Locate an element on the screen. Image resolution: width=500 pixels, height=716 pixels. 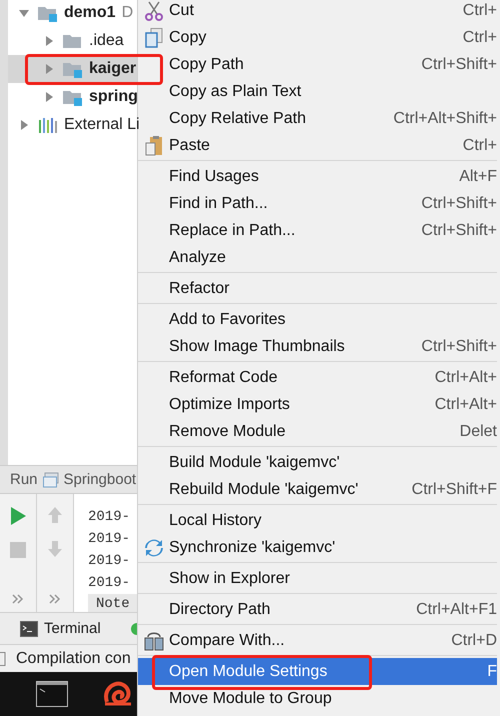
menu-item: Local History is located at coordinates (317, 520).